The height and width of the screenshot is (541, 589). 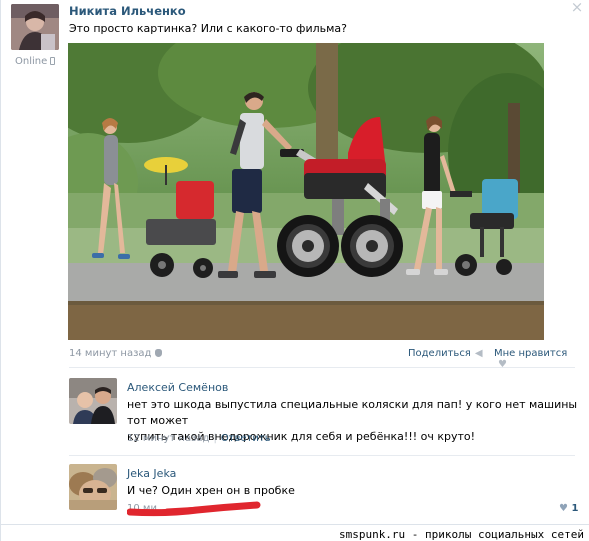 I want to click on close-icon: ×, so click(x=577, y=7).